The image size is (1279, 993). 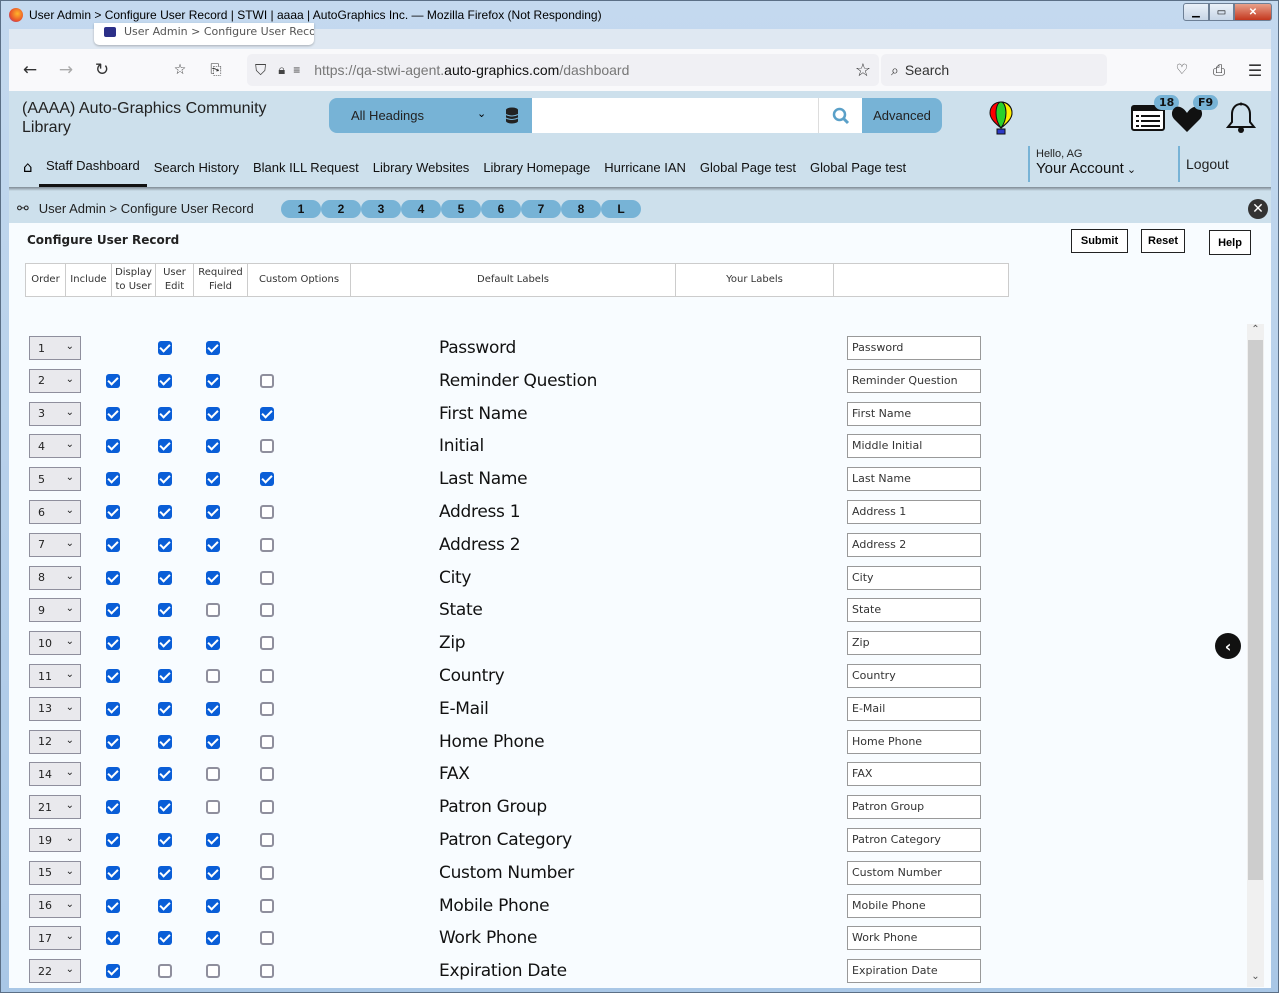 What do you see at coordinates (55, 446) in the screenshot?
I see `order-select: 4 ⌄` at bounding box center [55, 446].